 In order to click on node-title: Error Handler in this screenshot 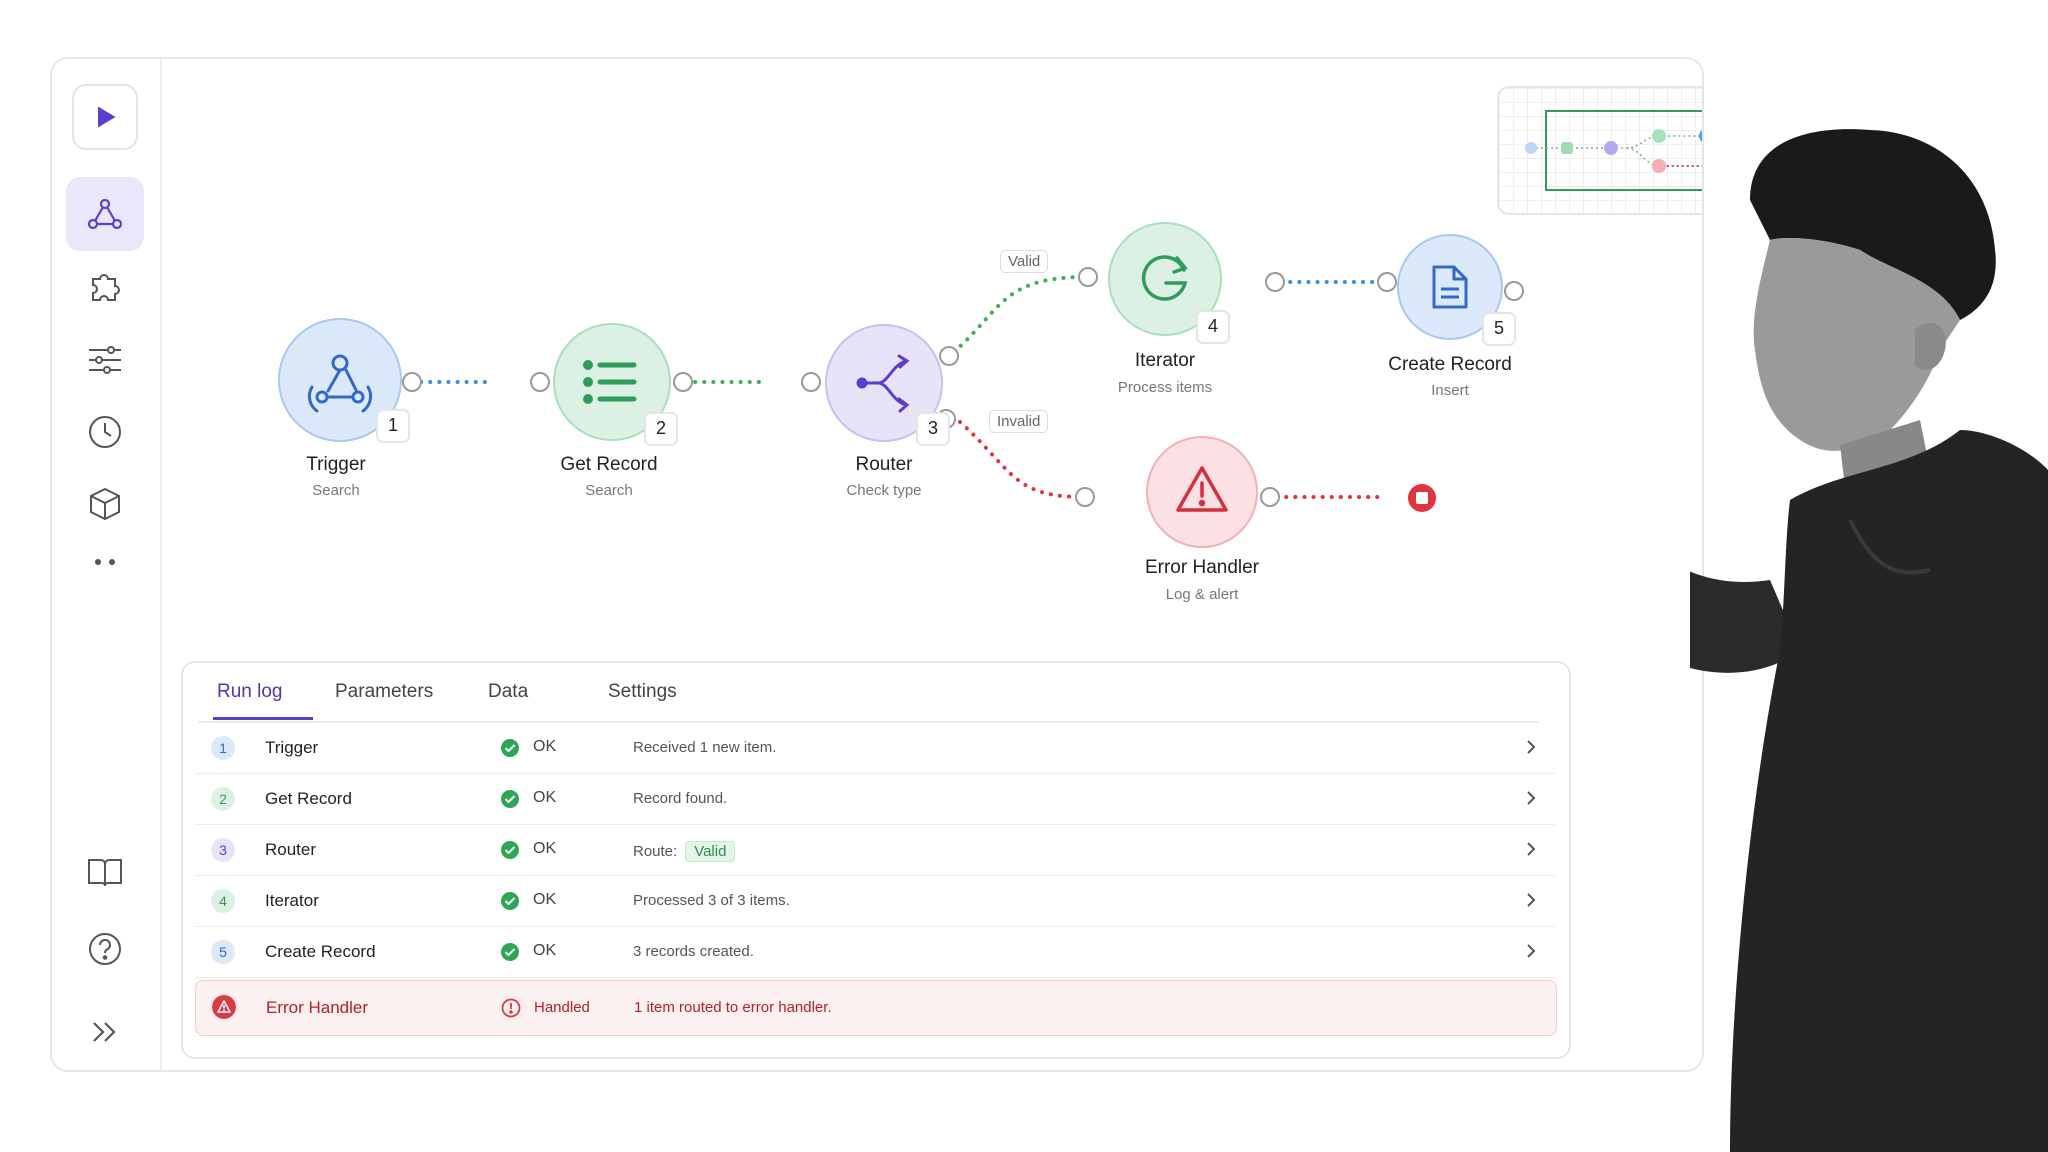, I will do `click(1202, 567)`.